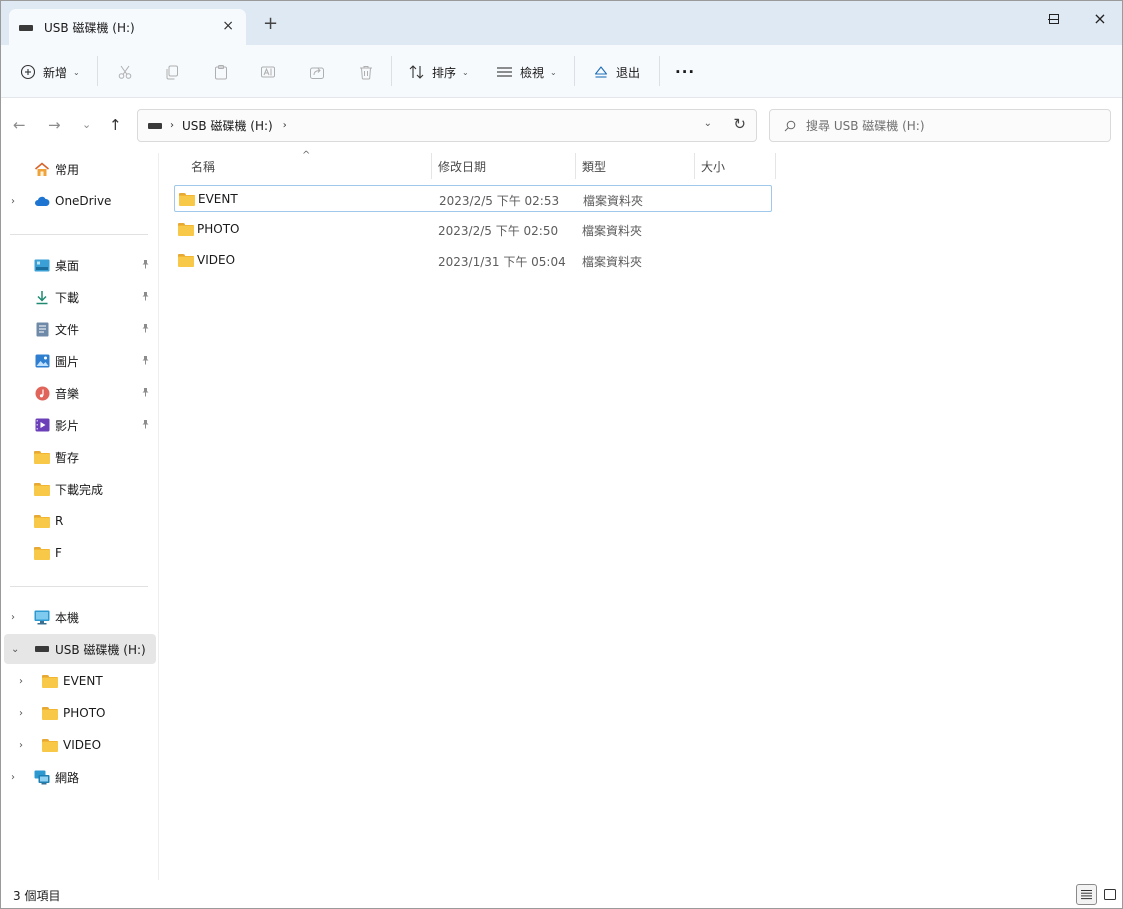 This screenshot has height=909, width=1123. I want to click on file-modified: 2023/2/5 下午 02:53, so click(499, 201).